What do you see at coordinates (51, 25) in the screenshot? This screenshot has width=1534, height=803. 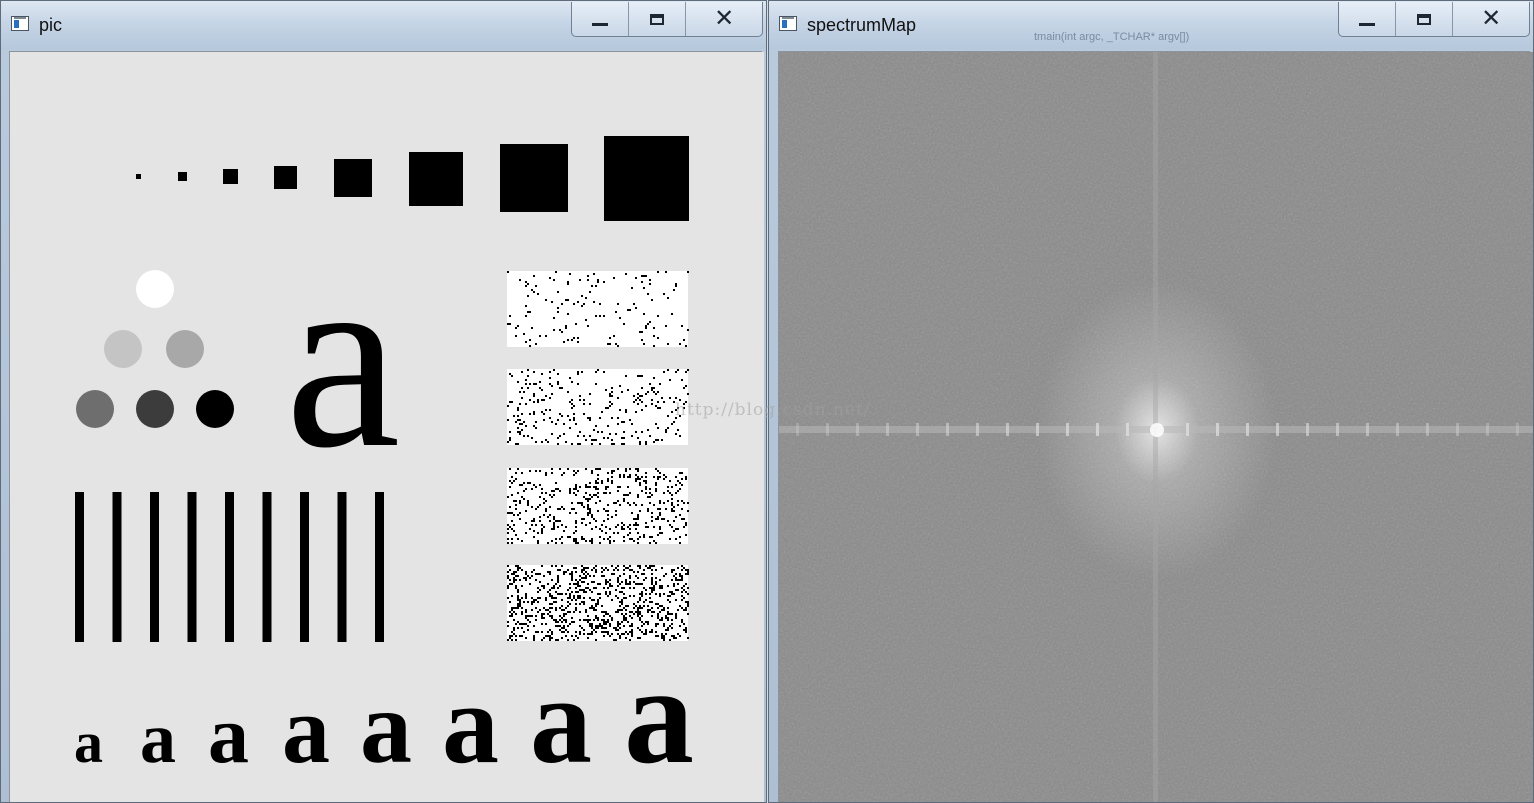 I see `pic-window-title: pic` at bounding box center [51, 25].